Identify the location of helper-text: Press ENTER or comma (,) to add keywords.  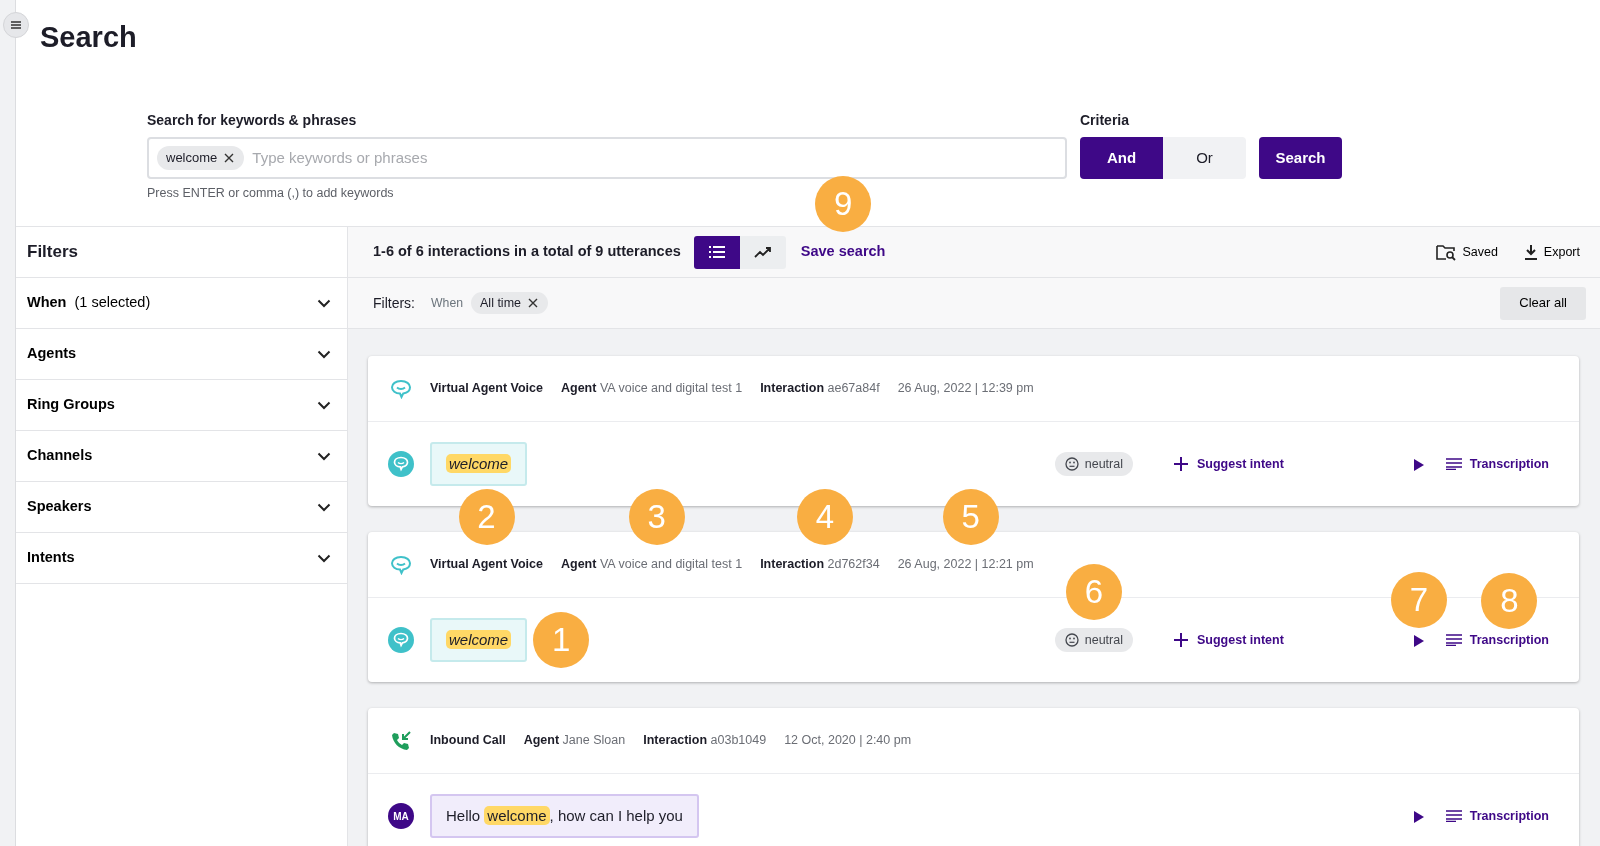
(270, 193).